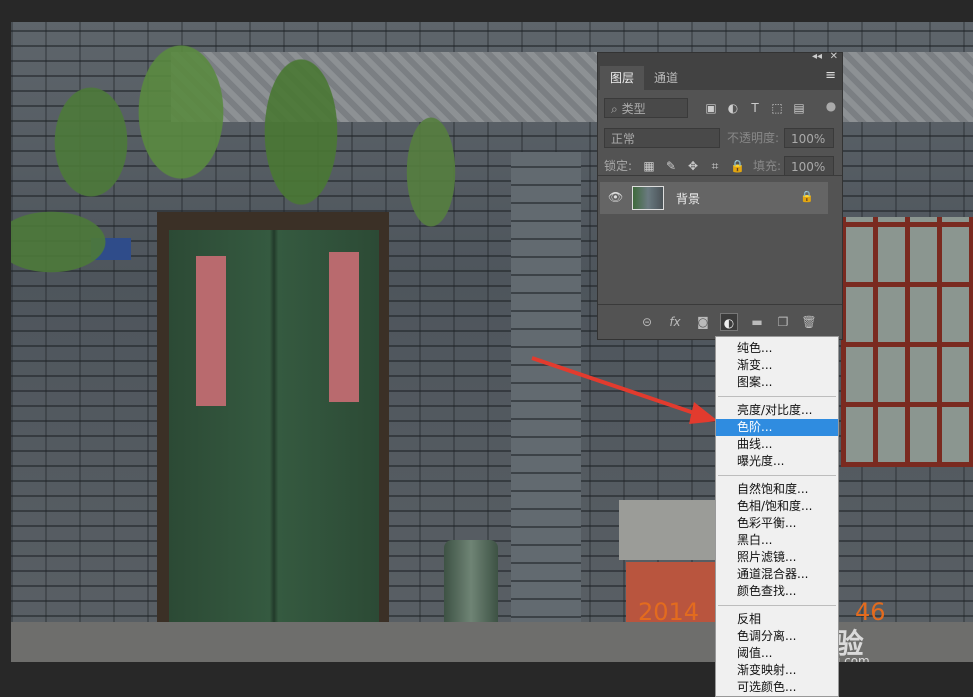  I want to click on lock-position-icon: ✥, so click(693, 166).